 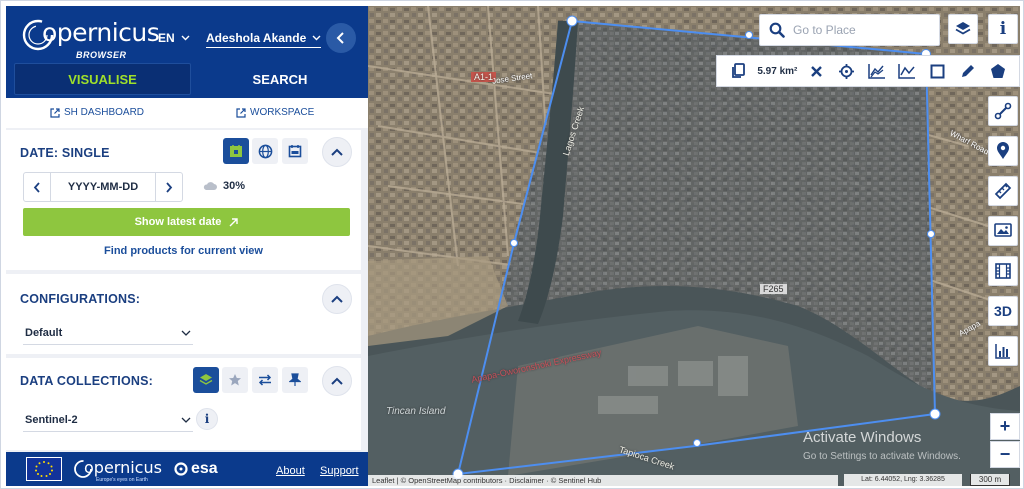 I want to click on configurations-panel-title: CONFIGURATIONS:, so click(x=80, y=299).